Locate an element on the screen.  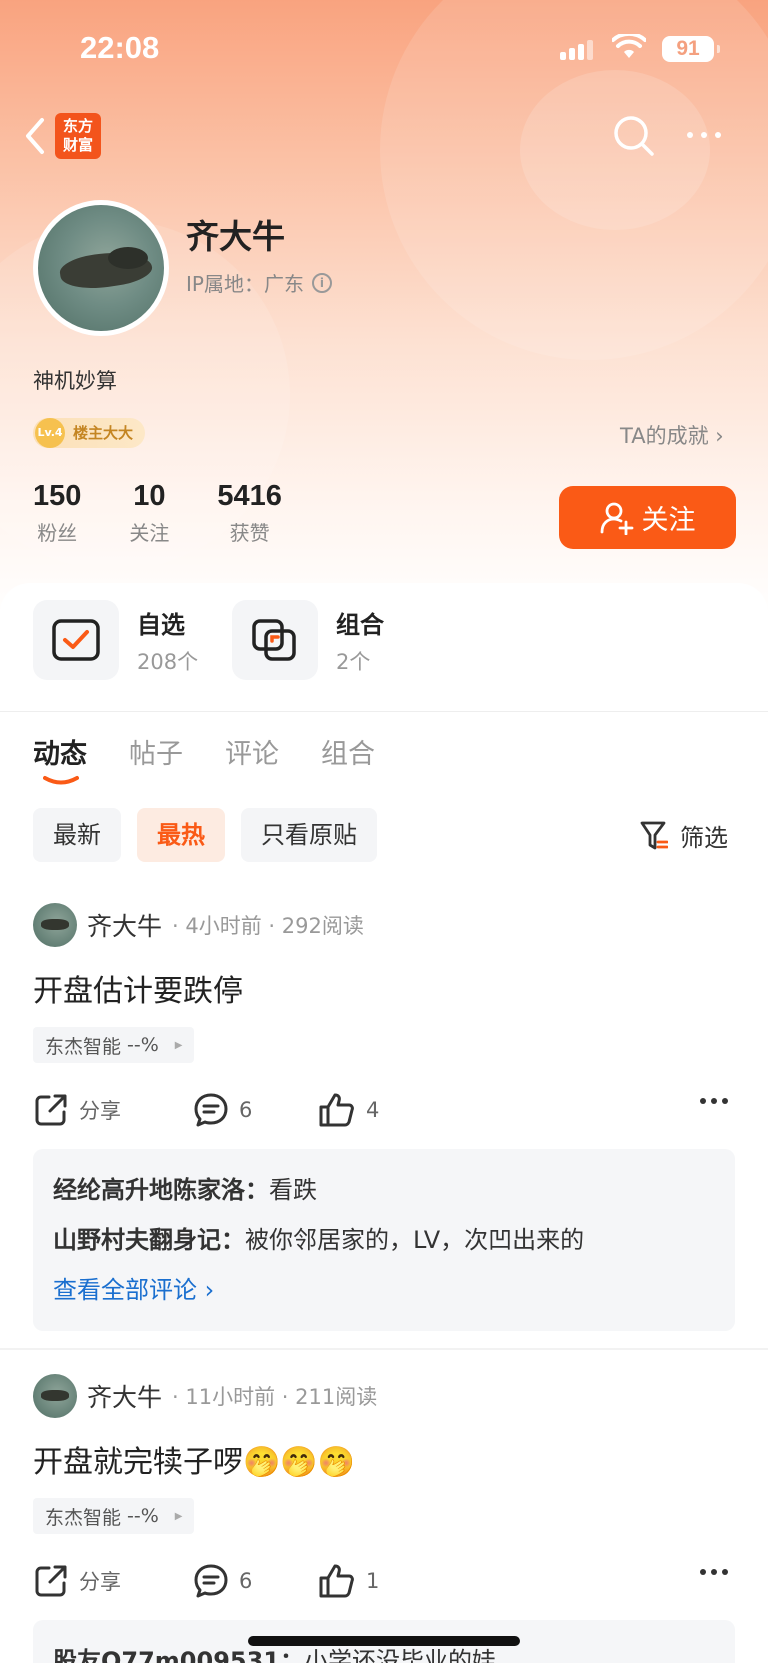
app-logo: 东方 财富 is located at coordinates (78, 136).